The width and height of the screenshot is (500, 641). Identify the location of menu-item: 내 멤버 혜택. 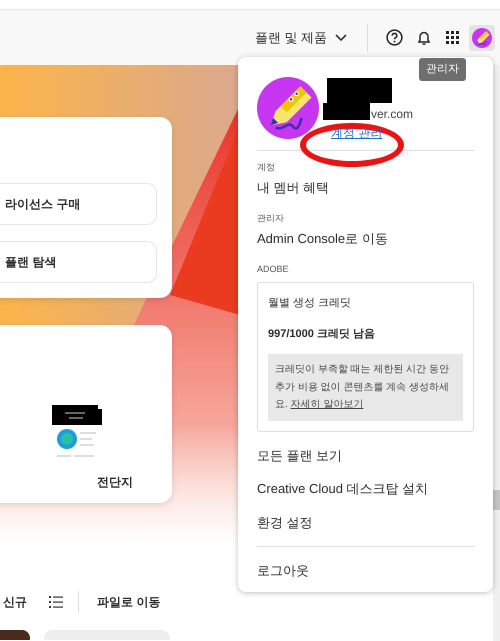
(293, 188).